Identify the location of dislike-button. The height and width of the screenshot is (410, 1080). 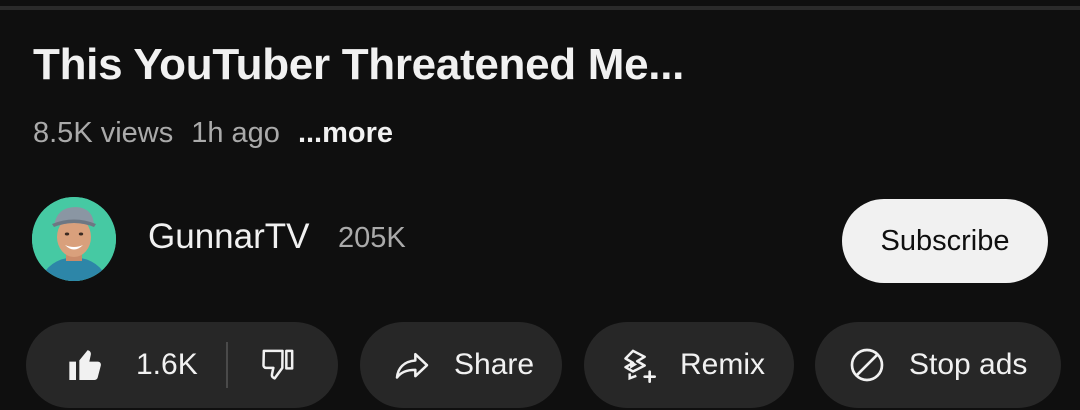
(278, 365).